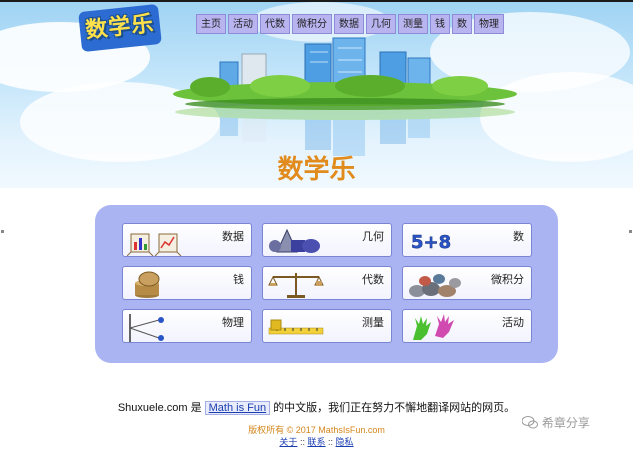 The width and height of the screenshot is (633, 461). What do you see at coordinates (187, 283) in the screenshot?
I see `tile-money: 钱` at bounding box center [187, 283].